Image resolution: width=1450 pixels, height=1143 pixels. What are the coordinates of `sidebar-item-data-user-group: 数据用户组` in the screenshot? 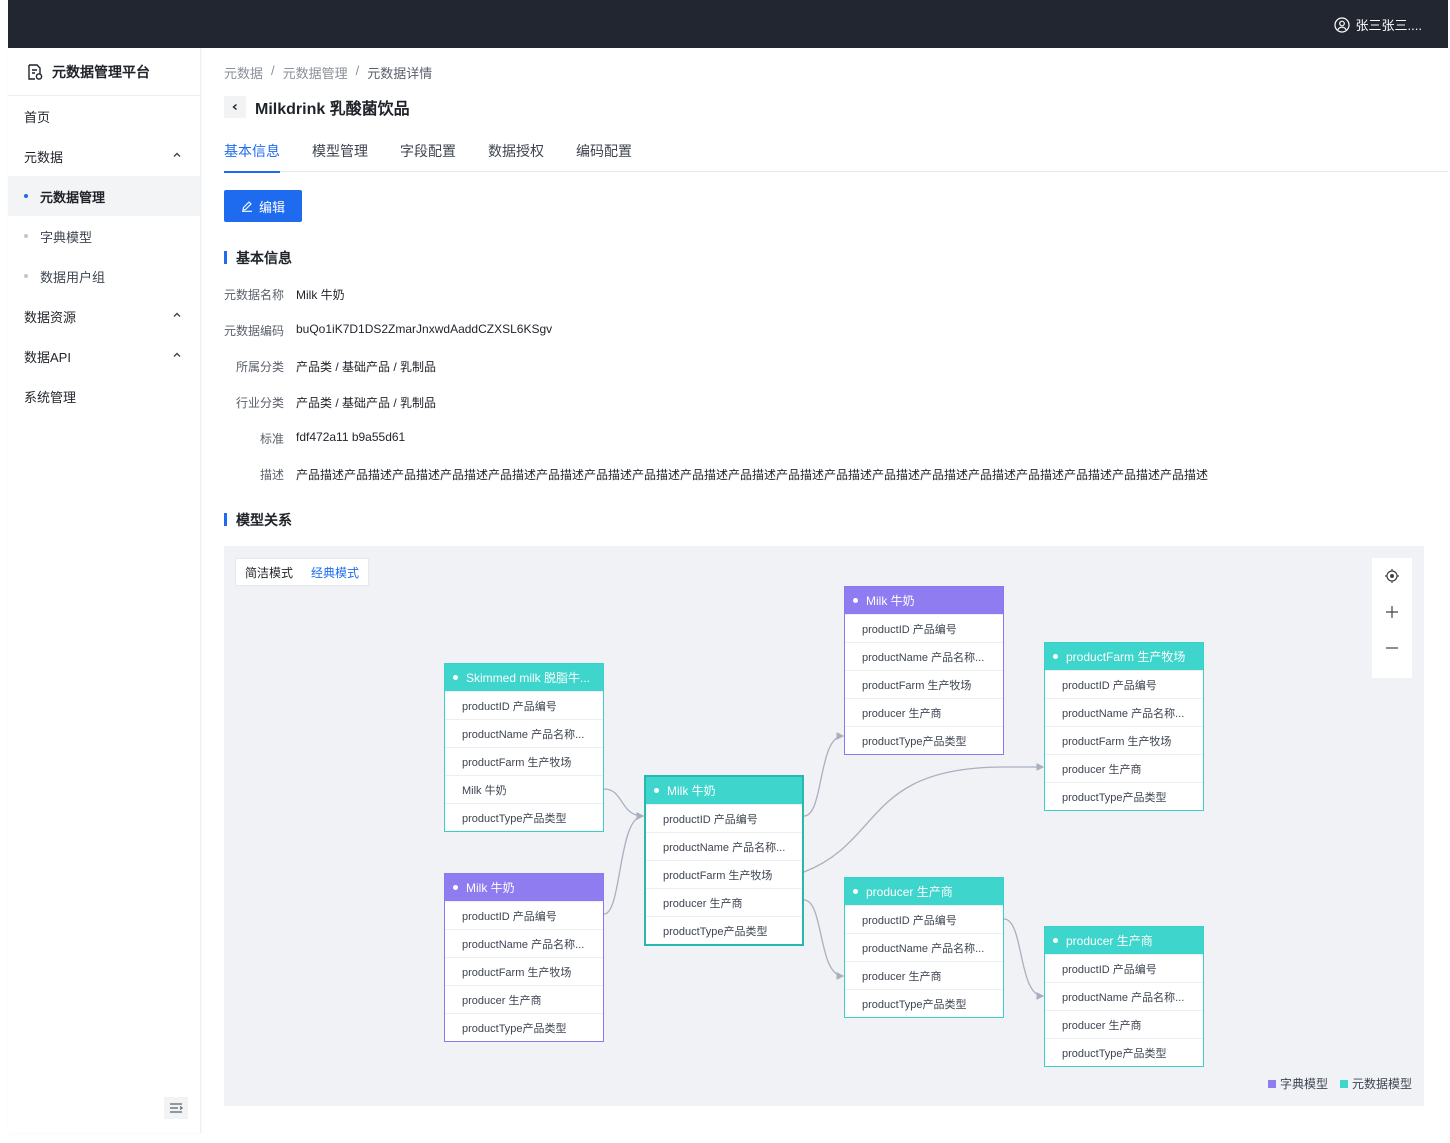 It's located at (104, 276).